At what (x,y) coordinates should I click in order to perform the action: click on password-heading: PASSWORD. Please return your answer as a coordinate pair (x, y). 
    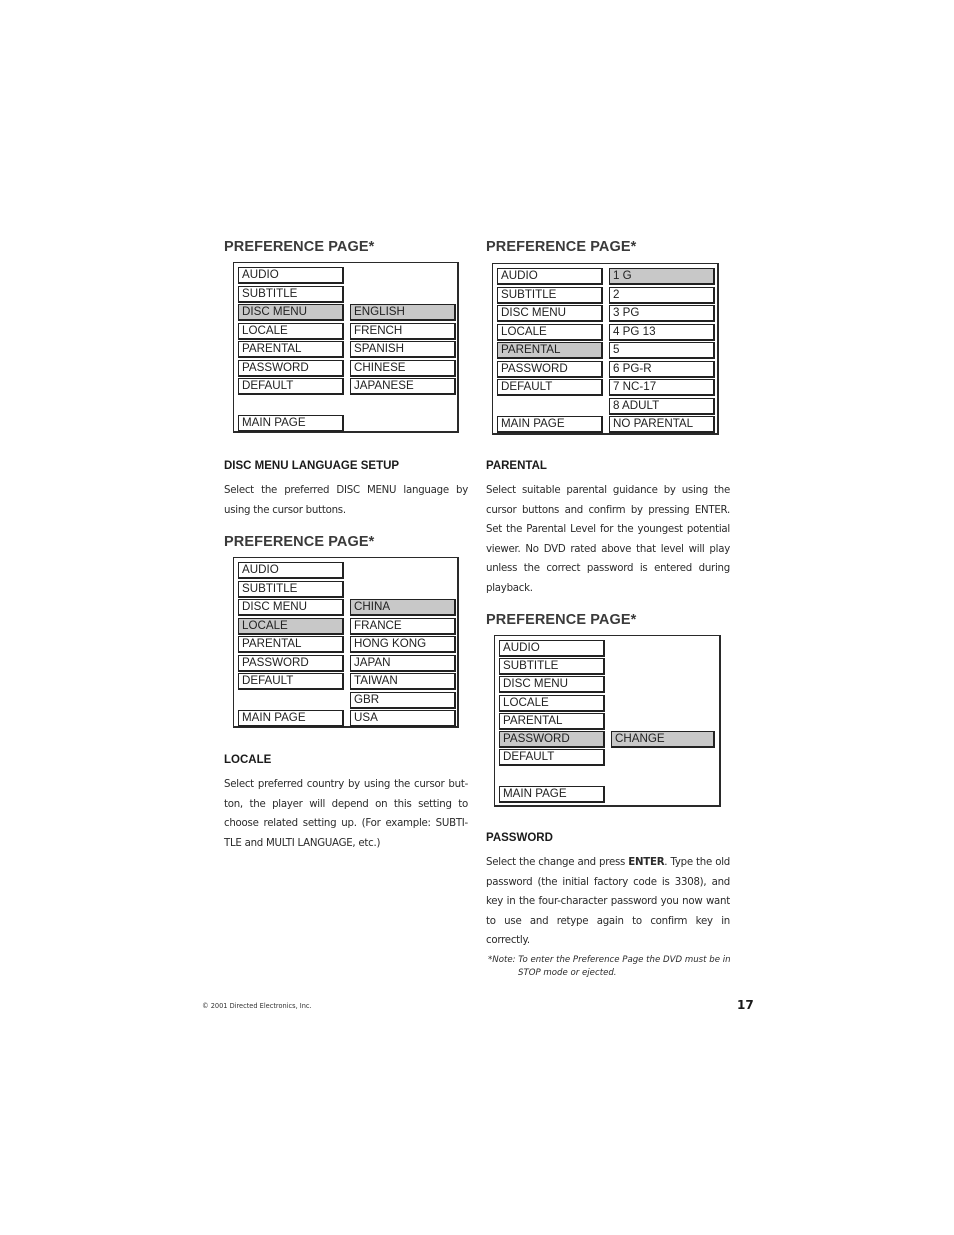
    Looking at the image, I should click on (519, 838).